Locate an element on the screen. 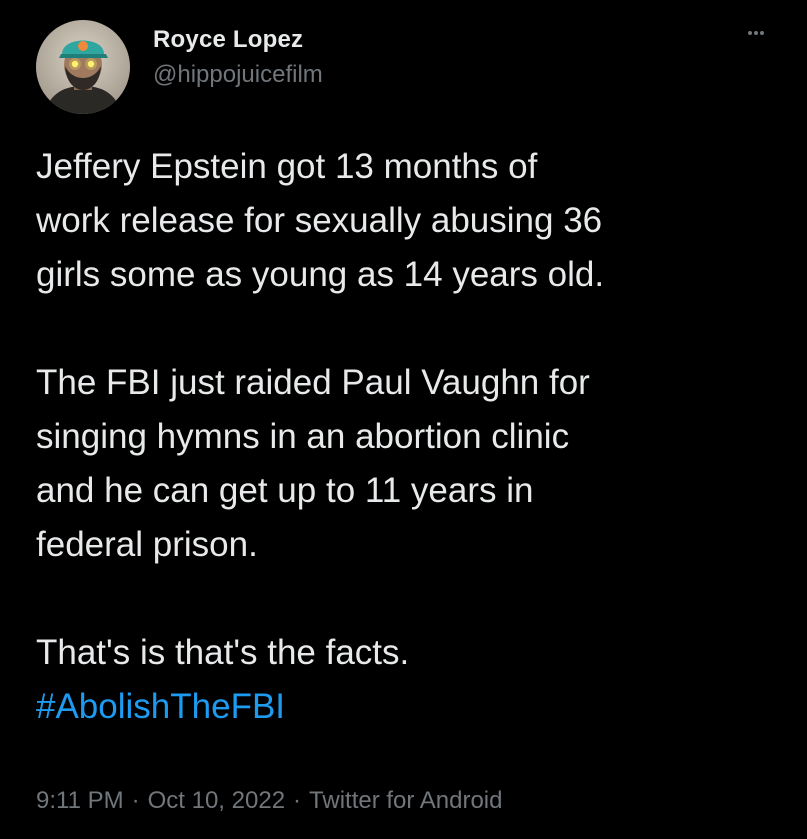  tweet-date: Oct 10, 2022 is located at coordinates (216, 800).